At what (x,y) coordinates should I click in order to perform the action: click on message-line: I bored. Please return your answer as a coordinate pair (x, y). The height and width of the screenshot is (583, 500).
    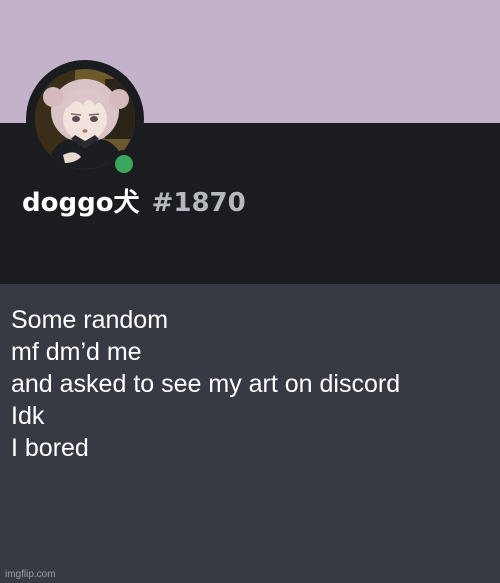
    Looking at the image, I should click on (50, 448).